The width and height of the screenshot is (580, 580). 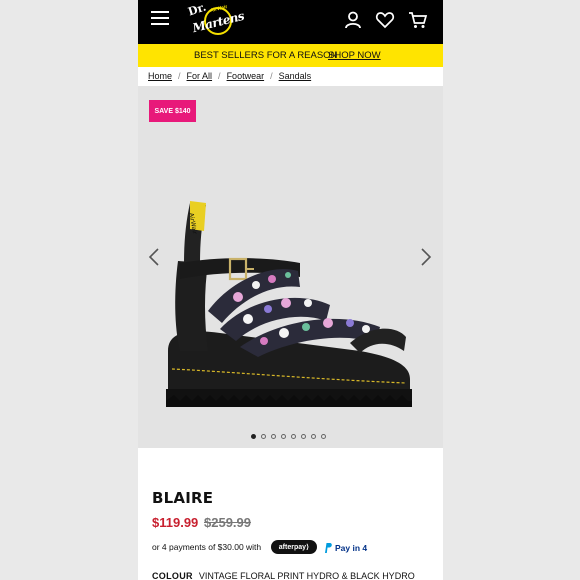 I want to click on original-price: $259.99, so click(x=227, y=522).